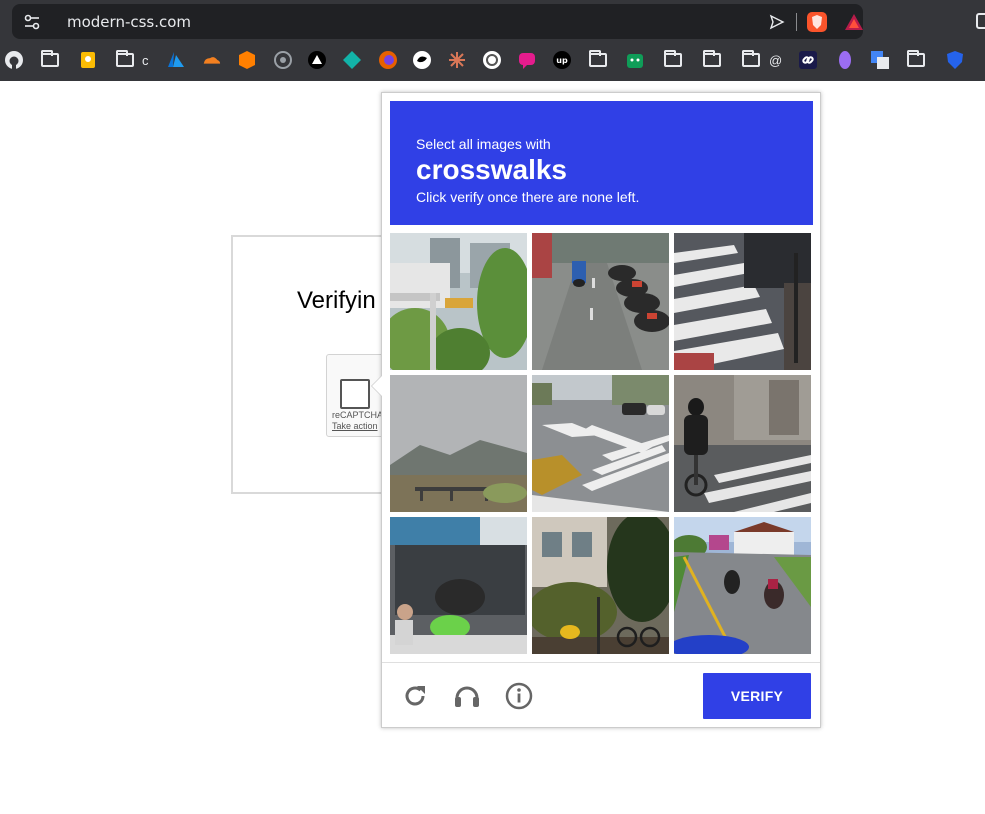 The image size is (985, 814). What do you see at coordinates (377, 386) in the screenshot?
I see `popup-arrow-inner` at bounding box center [377, 386].